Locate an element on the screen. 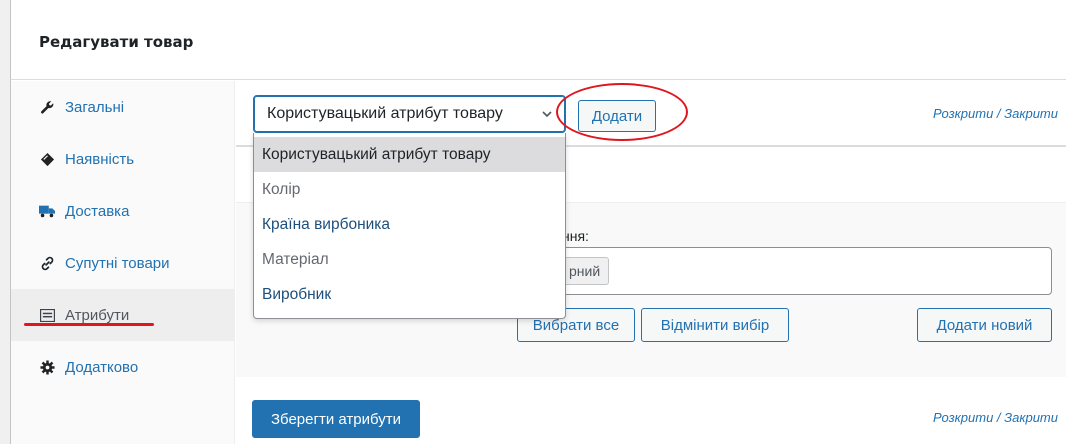 Image resolution: width=1066 pixels, height=444 pixels. sidebar-item-inventory: Наявність is located at coordinates (123, 159).